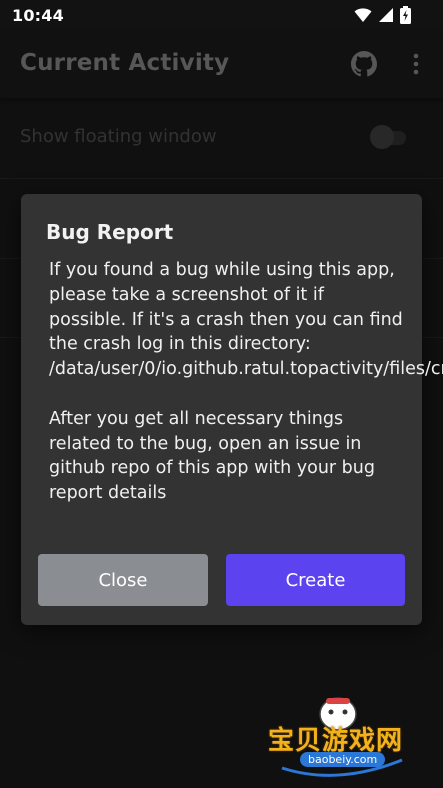 This screenshot has height=788, width=443. What do you see at coordinates (38, 15) in the screenshot?
I see `status-time: 10:44` at bounding box center [38, 15].